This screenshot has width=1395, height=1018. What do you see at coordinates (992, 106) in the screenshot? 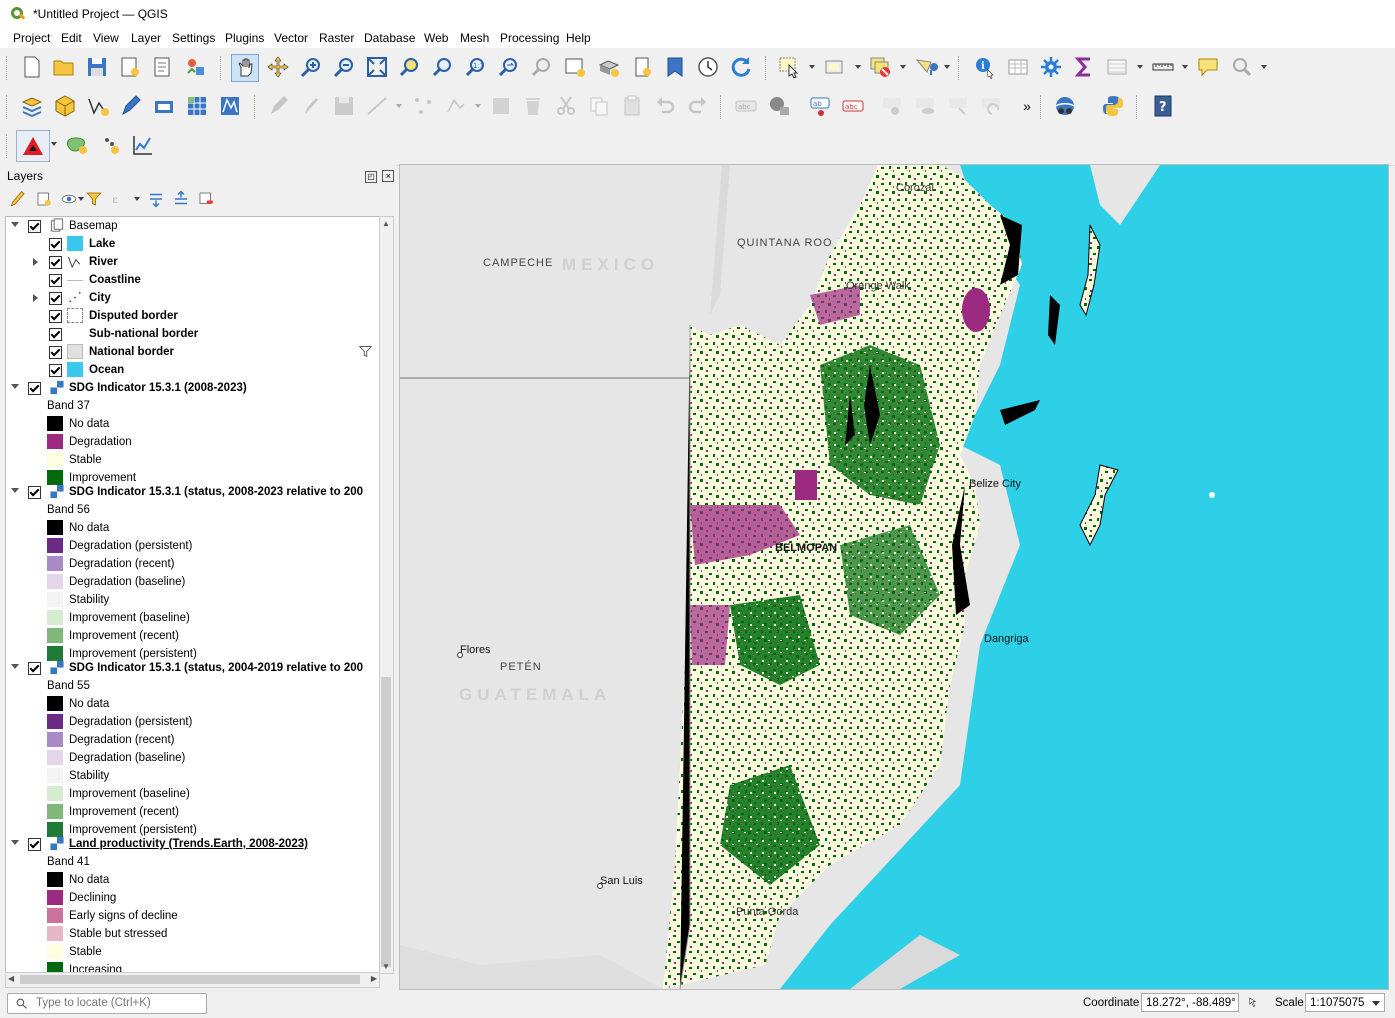
I see `rotate-label-icon` at bounding box center [992, 106].